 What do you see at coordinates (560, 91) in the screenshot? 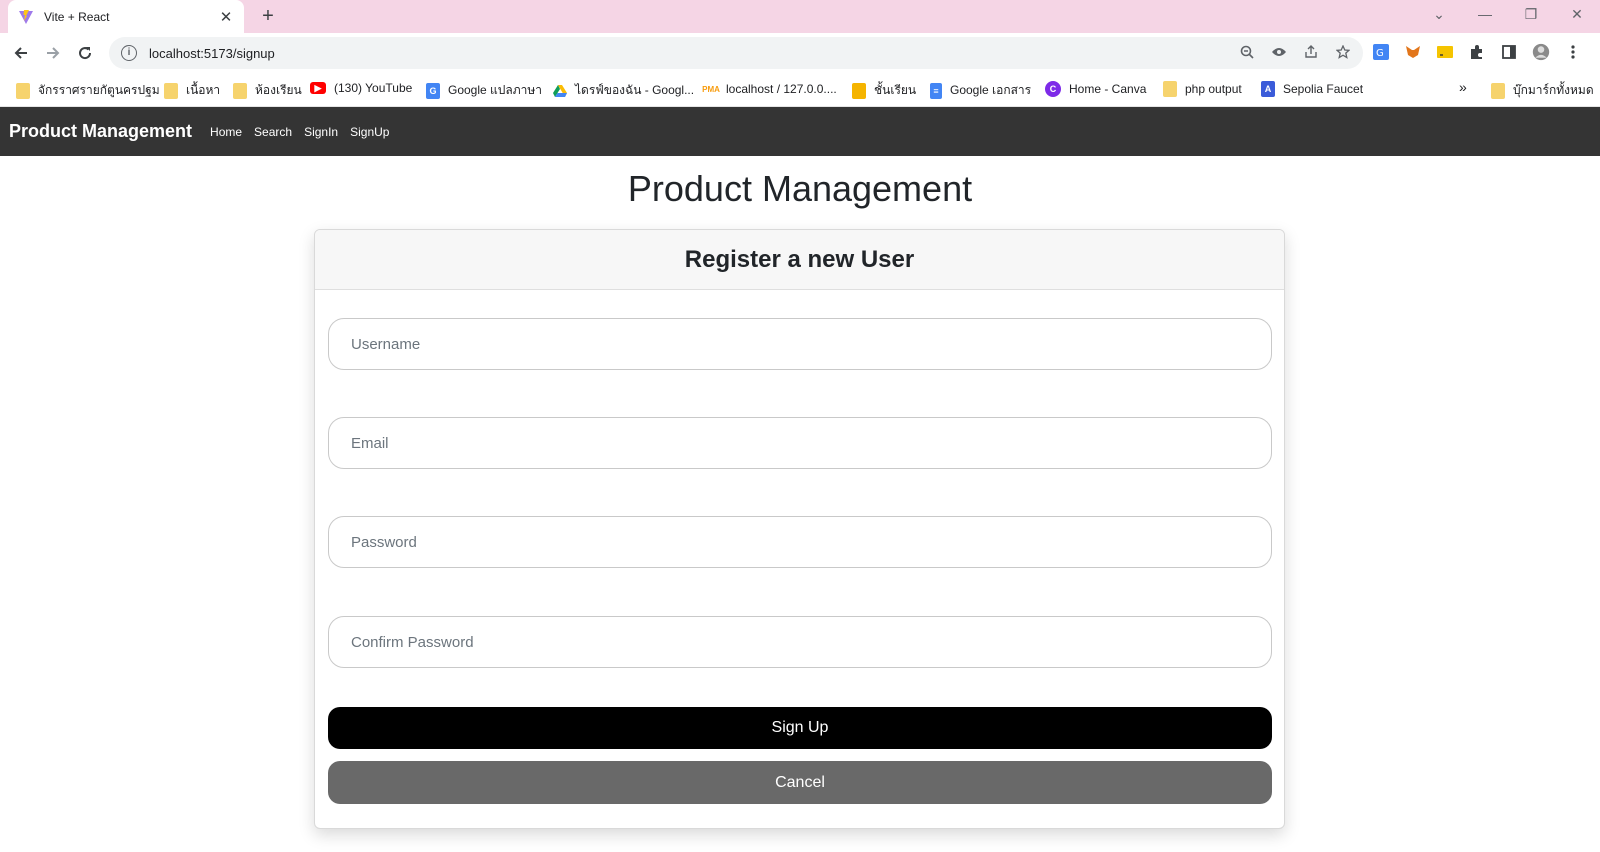
I see `drive-icon` at bounding box center [560, 91].